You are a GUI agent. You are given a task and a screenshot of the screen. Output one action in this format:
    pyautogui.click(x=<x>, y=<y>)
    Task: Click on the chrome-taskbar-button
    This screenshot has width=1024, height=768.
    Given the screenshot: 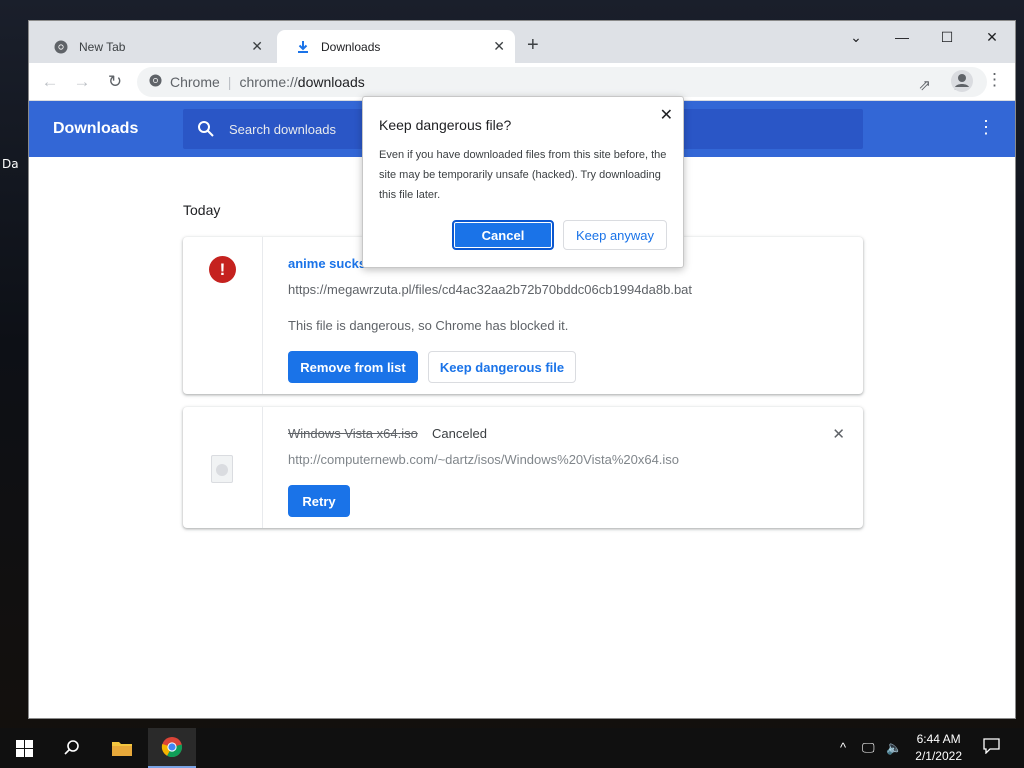 What is the action you would take?
    pyautogui.click(x=172, y=748)
    